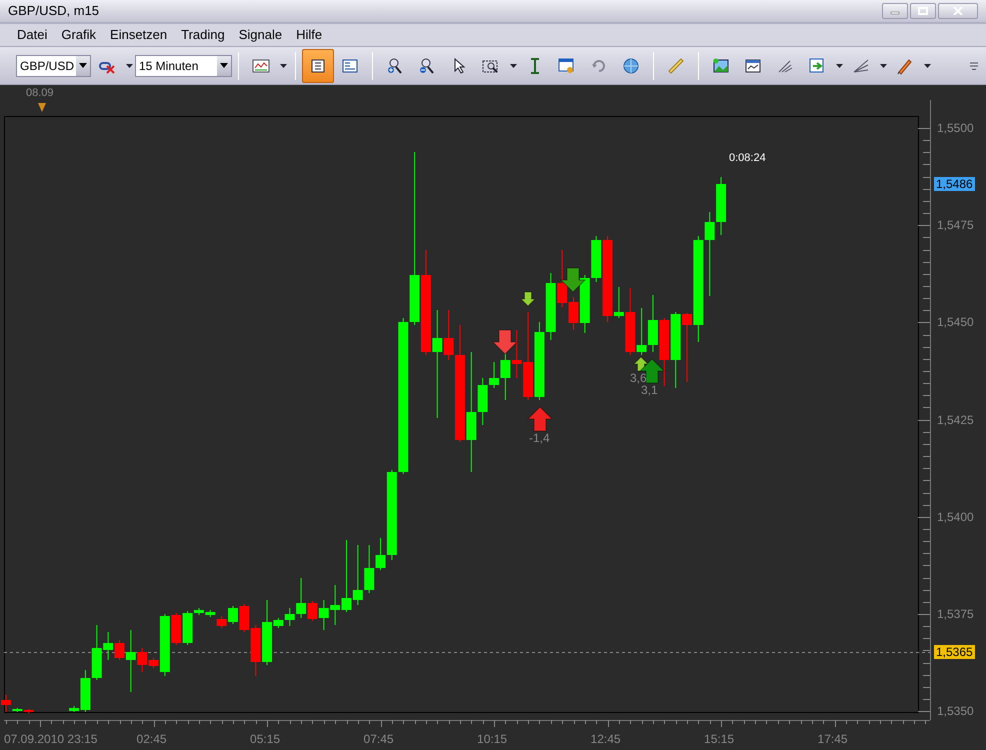 This screenshot has height=750, width=986. Describe the element at coordinates (265, 739) in the screenshot. I see `time-label: 05:15` at that location.